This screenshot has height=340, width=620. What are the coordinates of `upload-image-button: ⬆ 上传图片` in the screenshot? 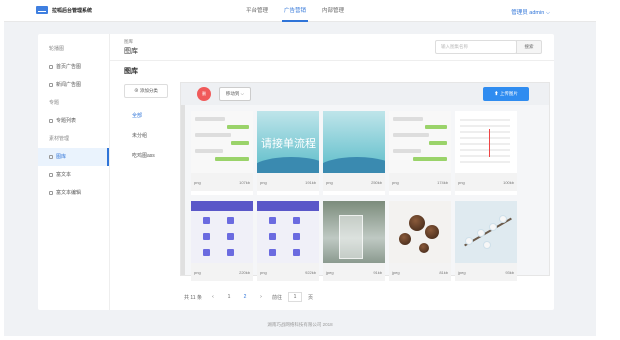 It's located at (506, 94).